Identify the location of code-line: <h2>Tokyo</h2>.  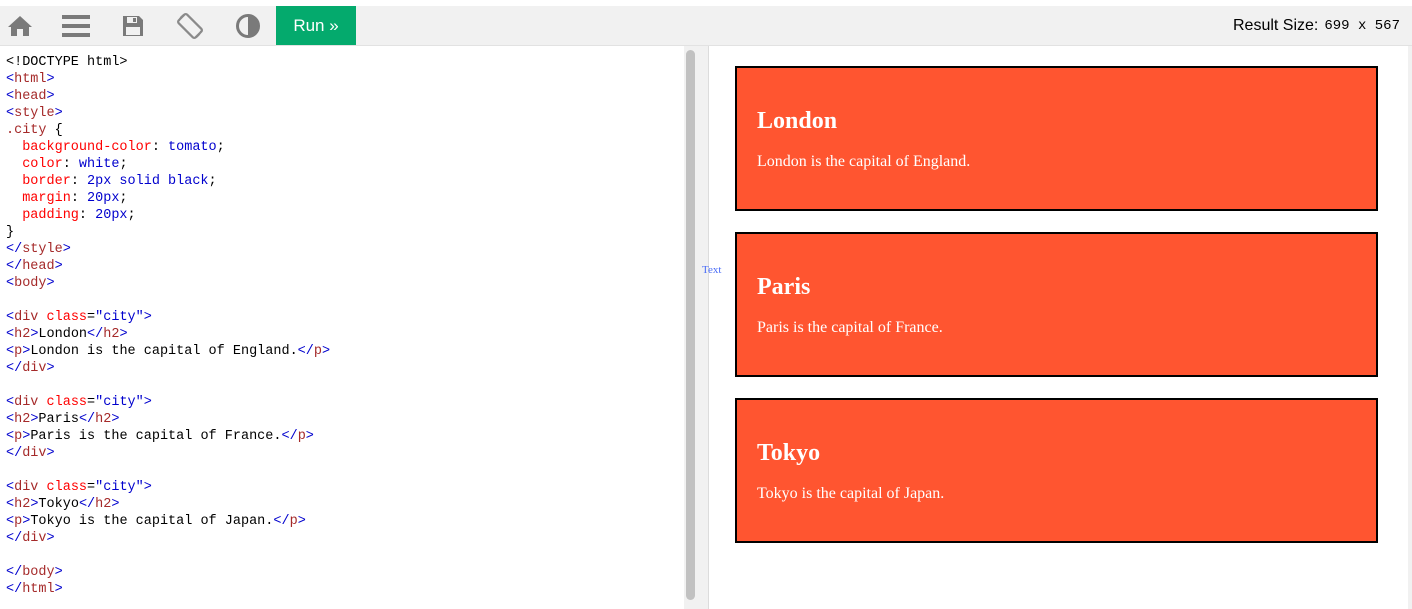
(168, 504).